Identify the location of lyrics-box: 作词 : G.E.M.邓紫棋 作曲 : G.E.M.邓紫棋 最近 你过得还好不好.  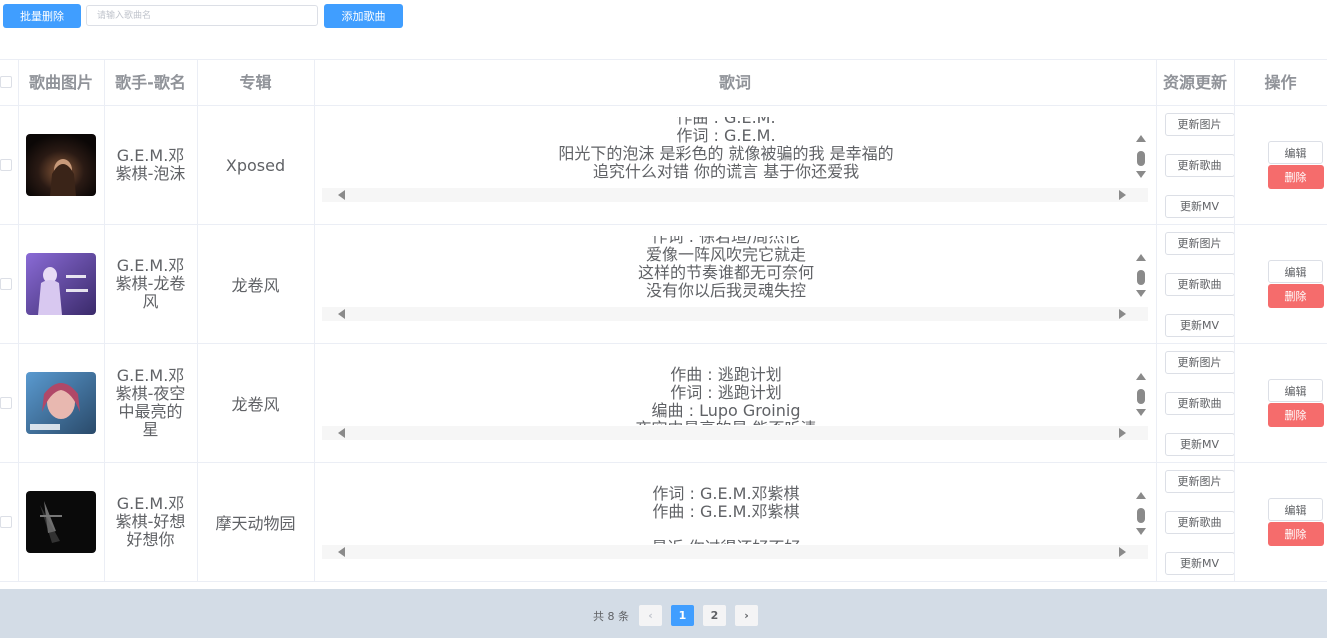
(735, 522).